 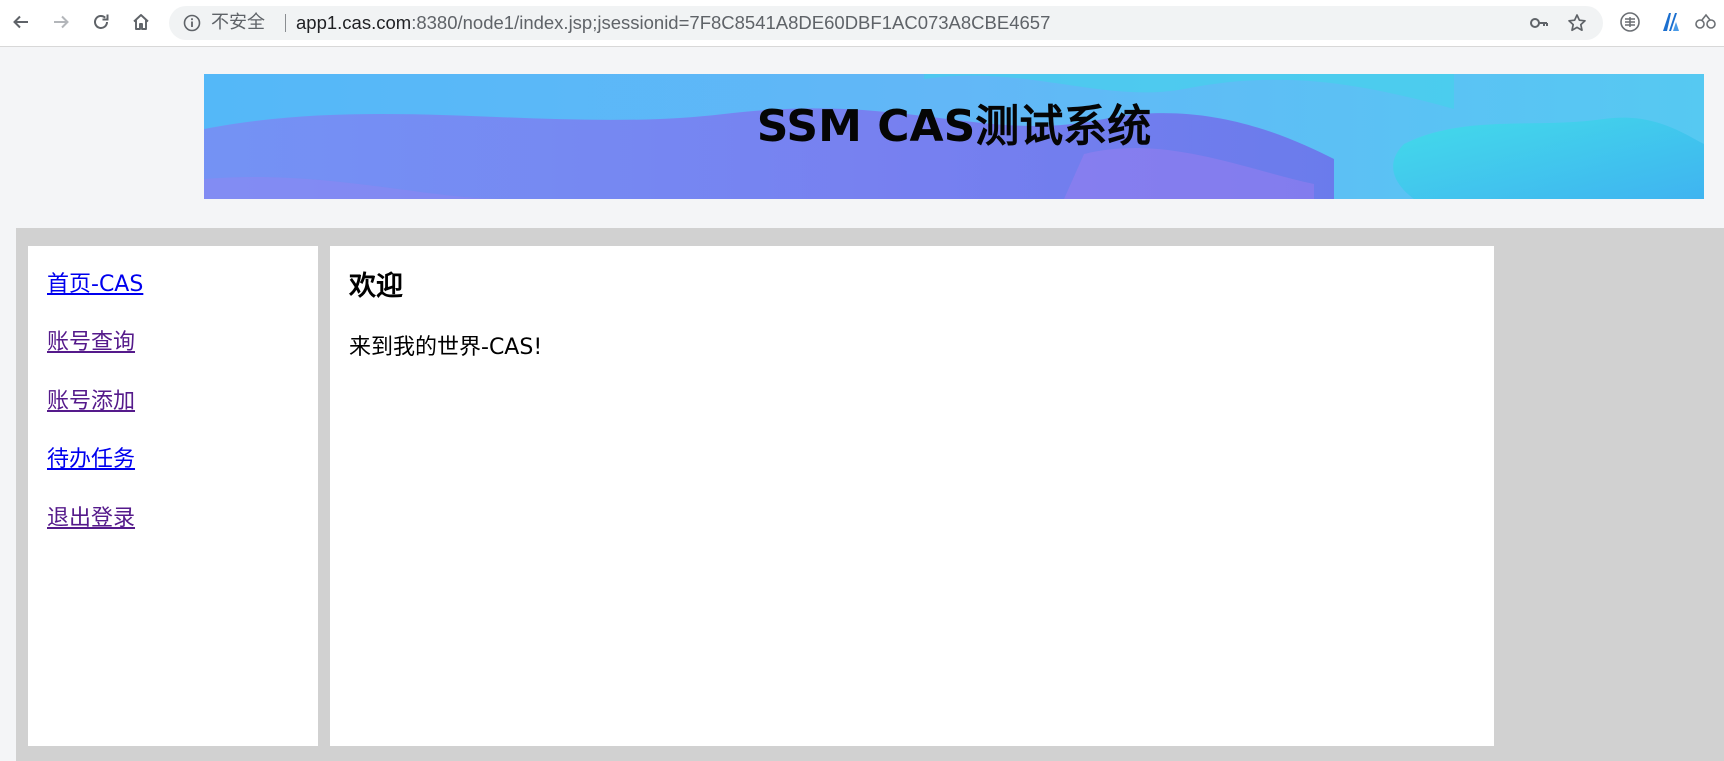 I want to click on key-icon, so click(x=1539, y=23).